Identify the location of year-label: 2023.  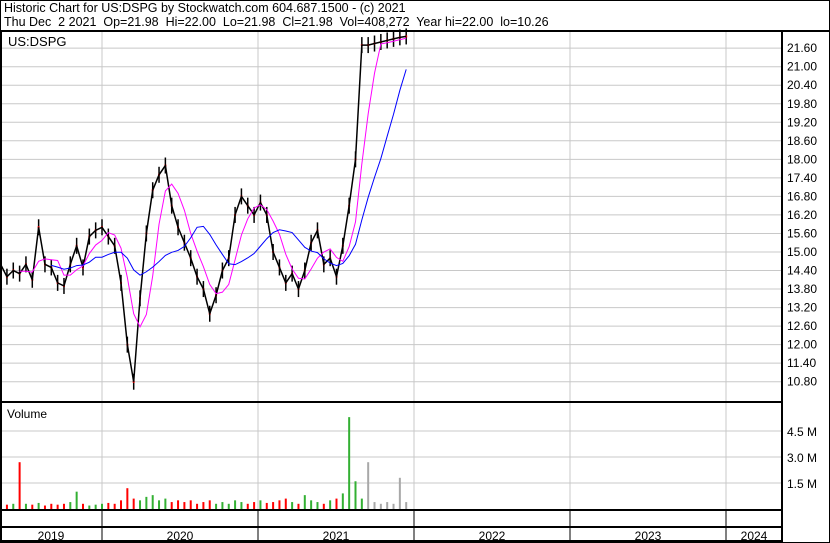
(648, 536).